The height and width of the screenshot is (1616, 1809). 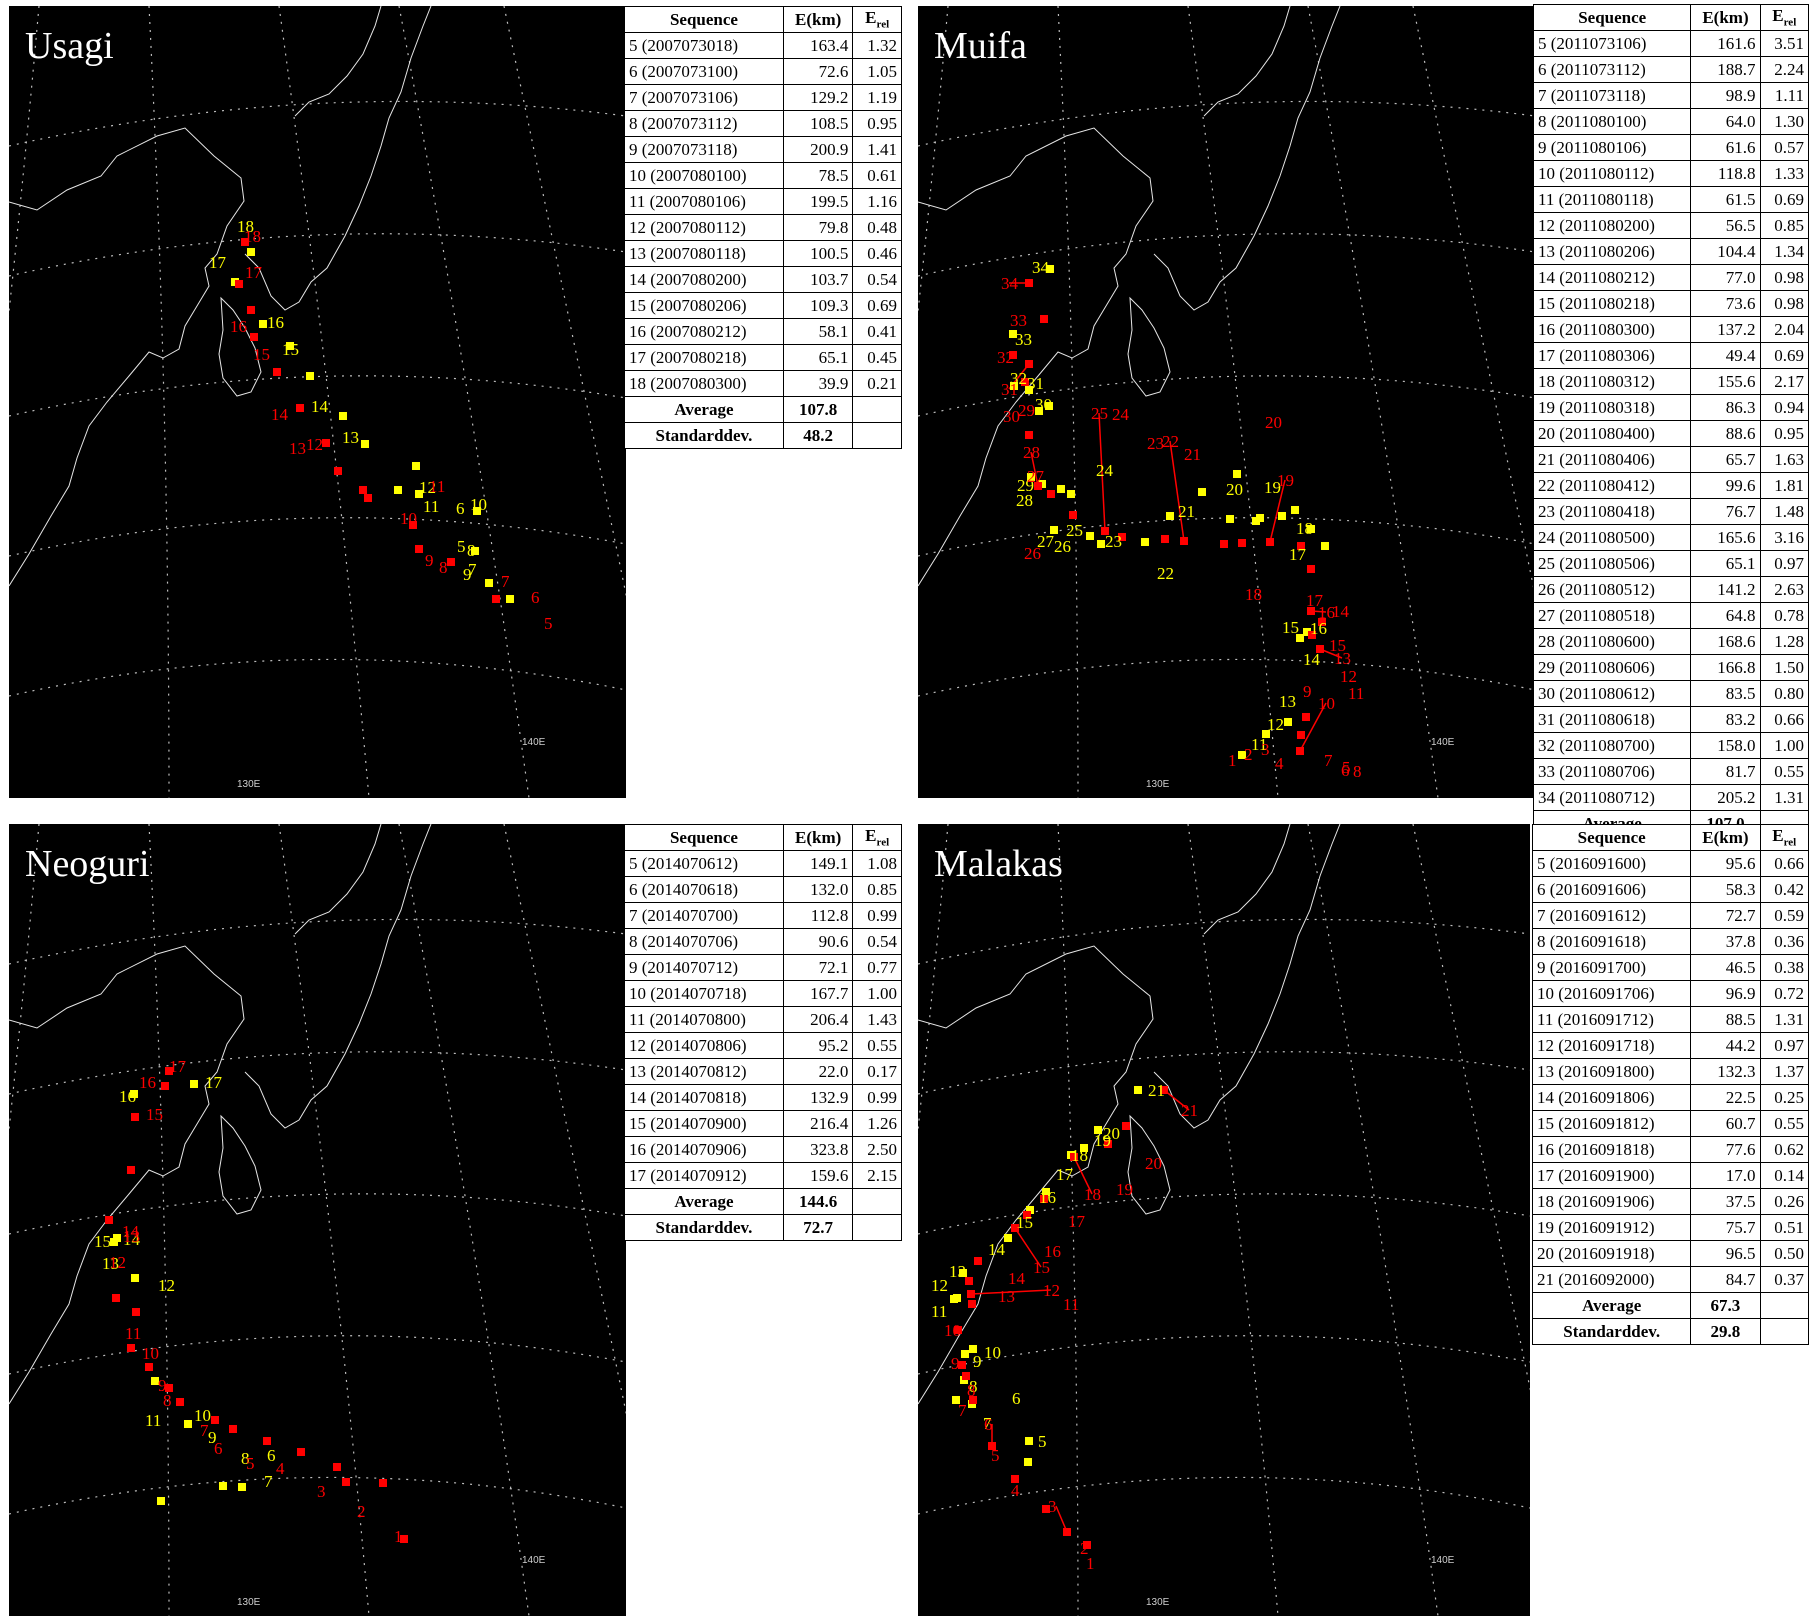 What do you see at coordinates (275, 322) in the screenshot?
I see `observed-step-label: 16` at bounding box center [275, 322].